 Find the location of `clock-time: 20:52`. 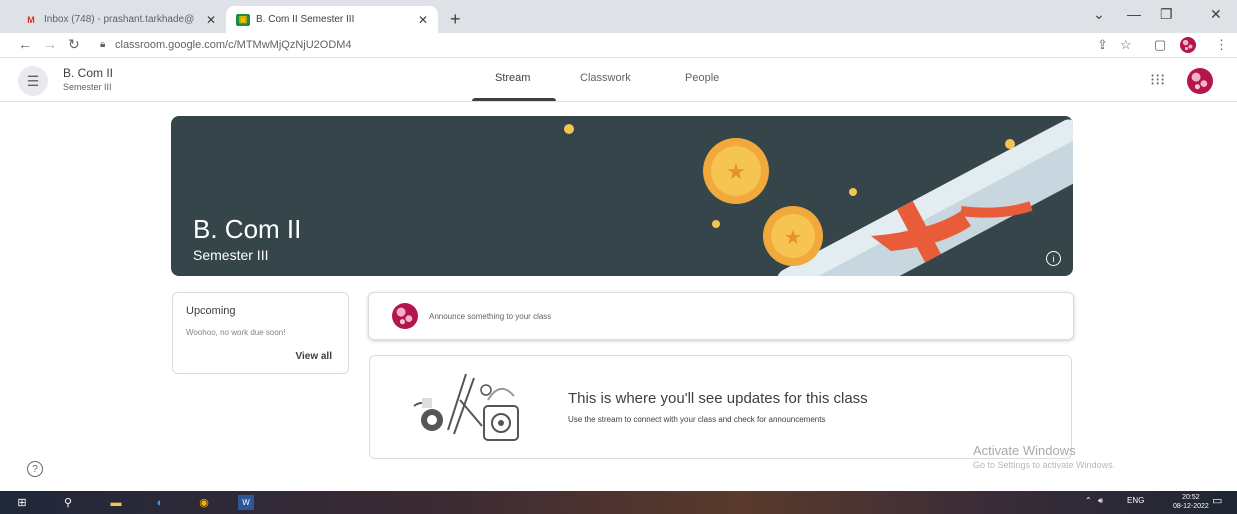

clock-time: 20:52 is located at coordinates (1191, 497).